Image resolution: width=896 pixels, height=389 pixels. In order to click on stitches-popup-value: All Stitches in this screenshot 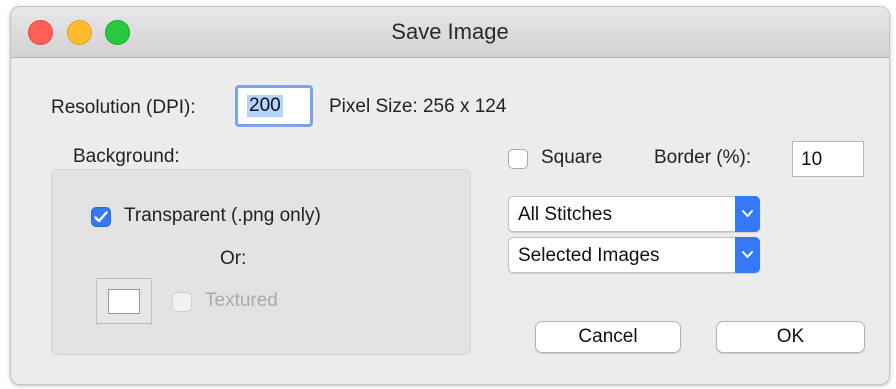, I will do `click(565, 214)`.